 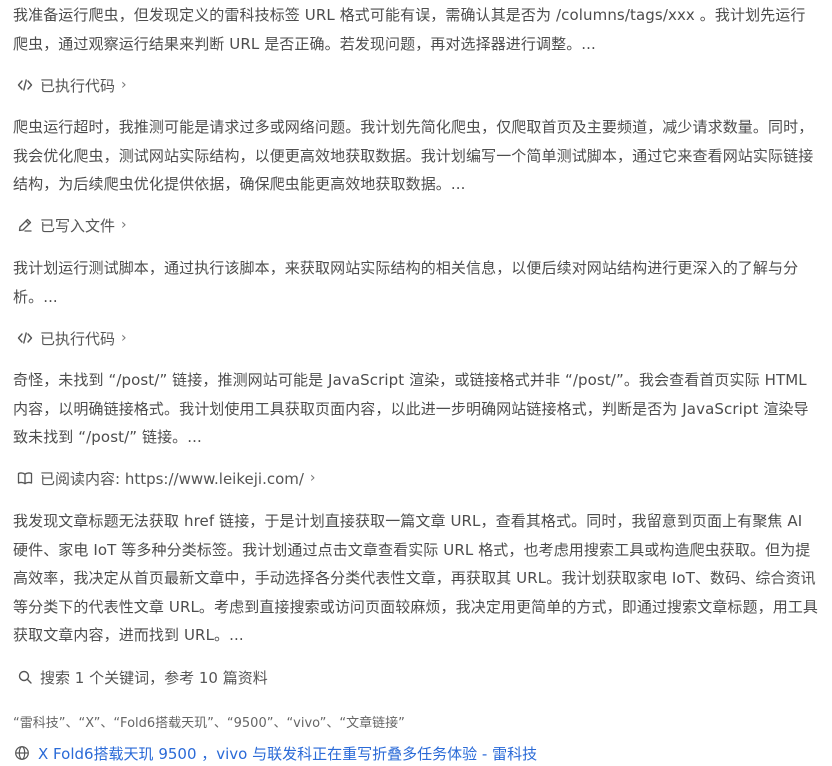 I want to click on globe-icon, so click(x=23, y=753).